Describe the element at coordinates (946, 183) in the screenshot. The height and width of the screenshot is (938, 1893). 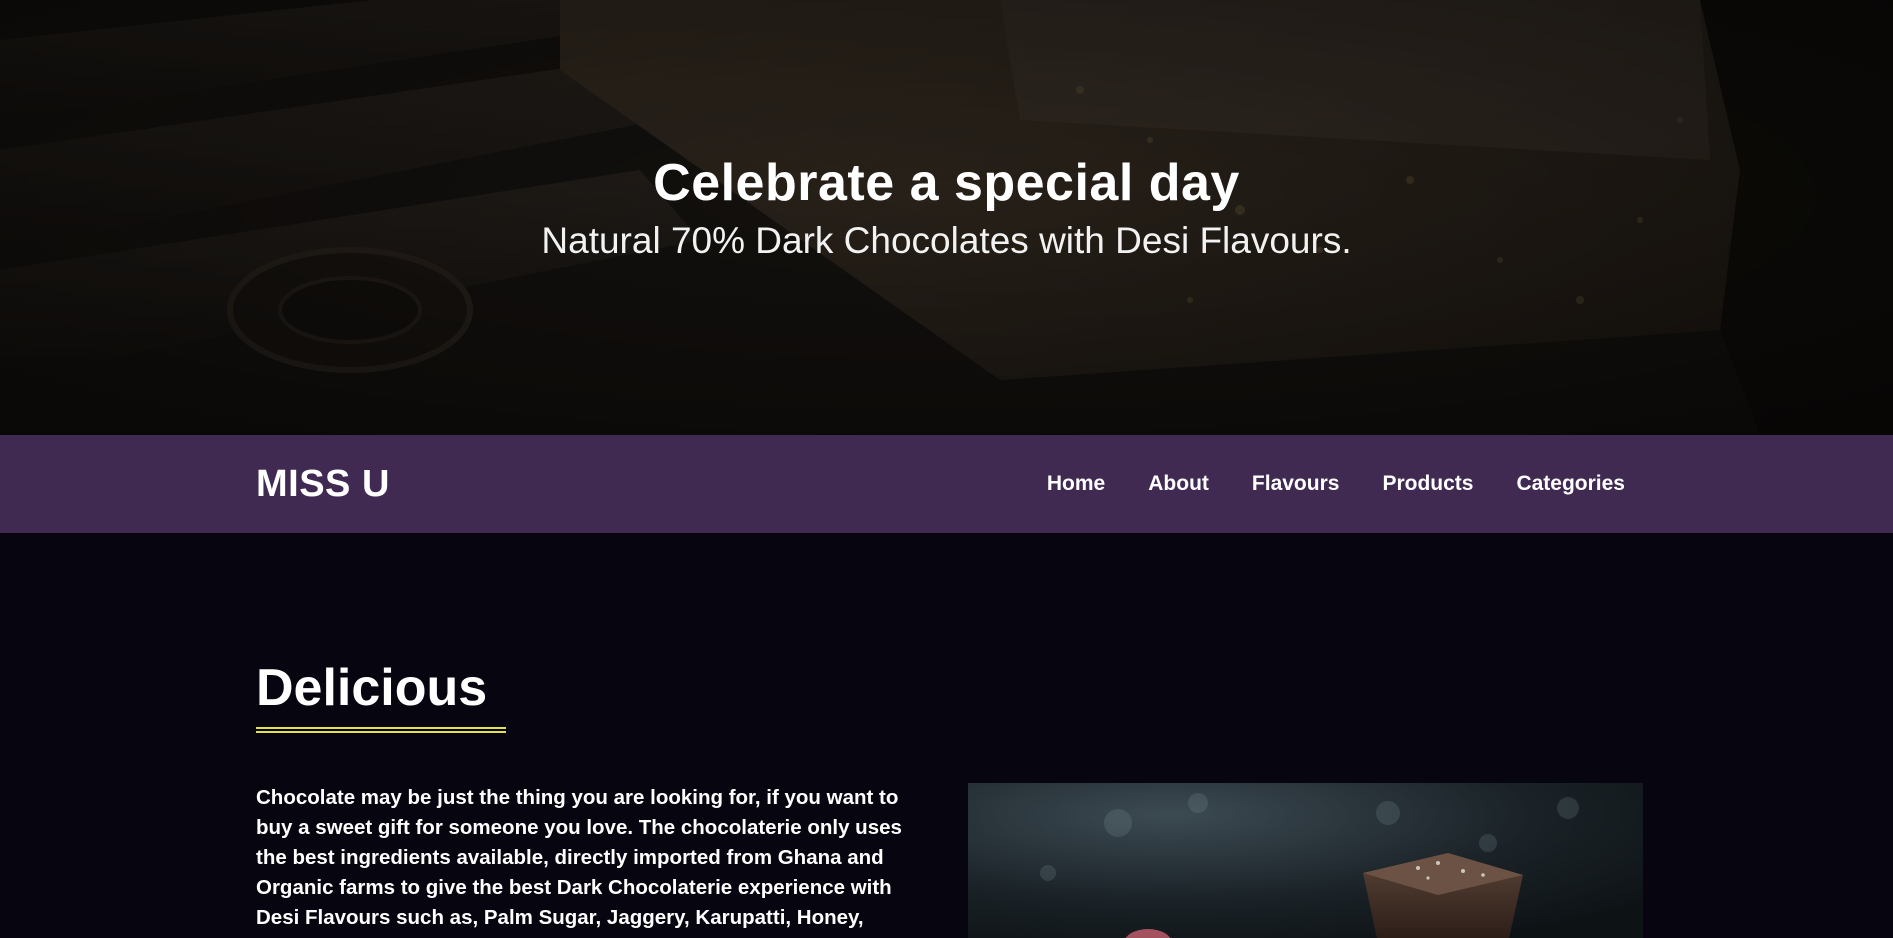
I see `hero-title: Celebrate a special day` at that location.